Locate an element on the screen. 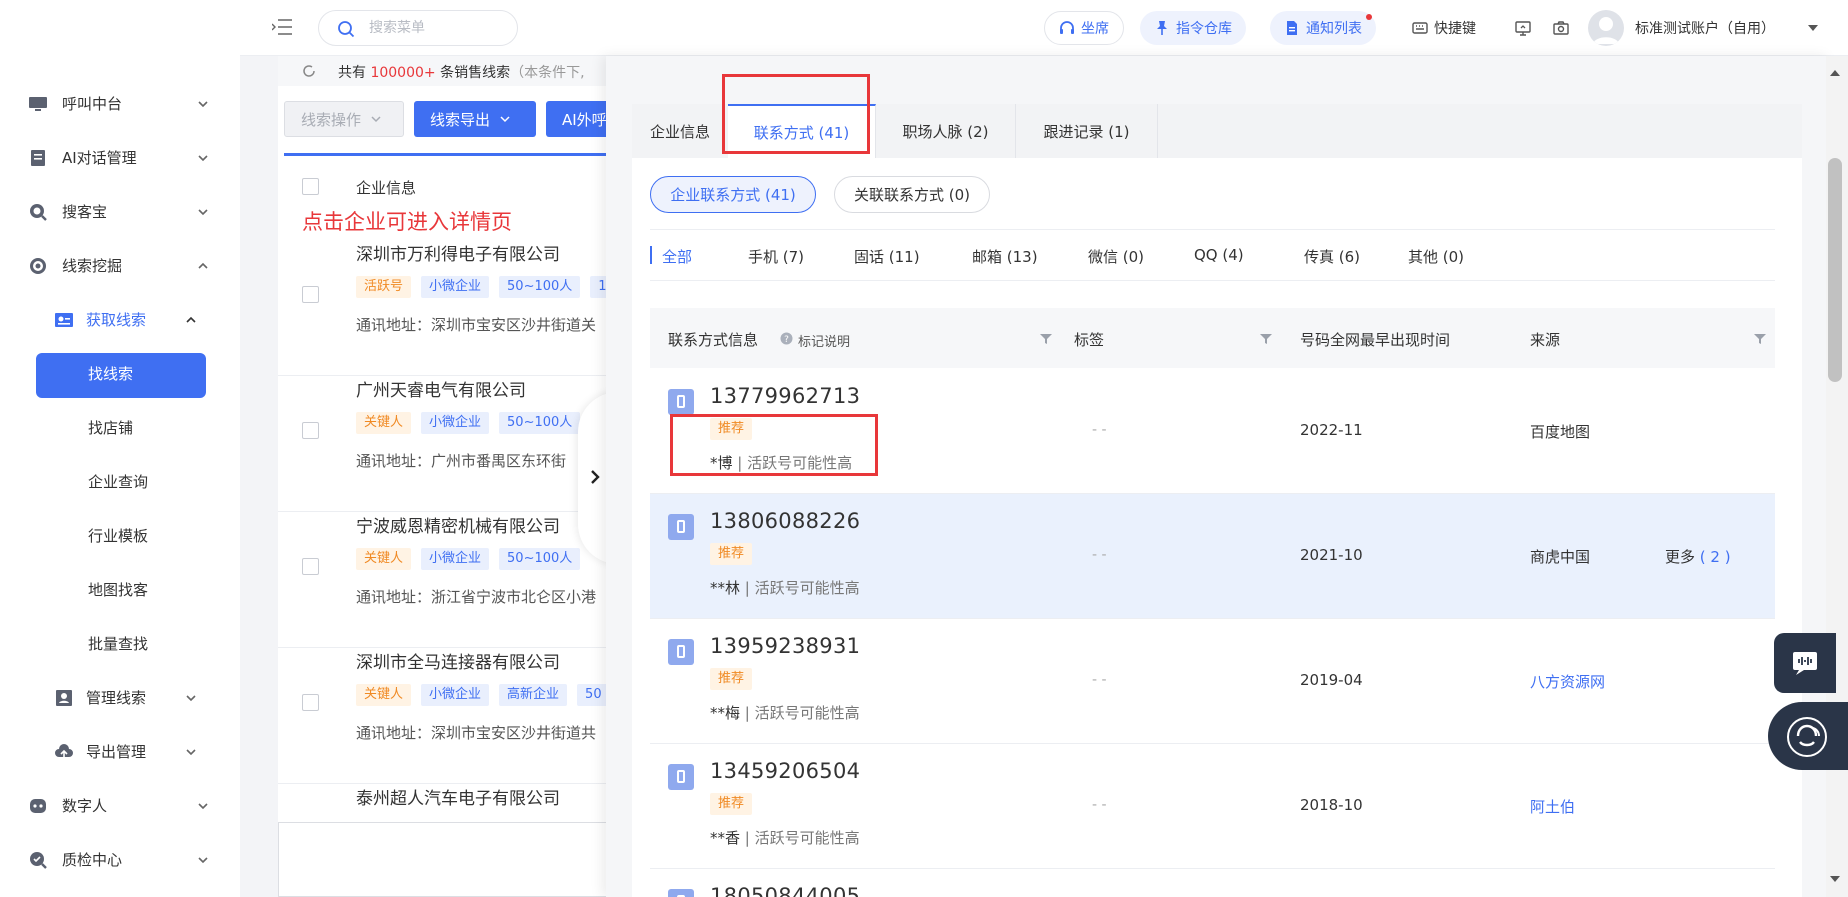 This screenshot has width=1848, height=897. tag: 关键人 is located at coordinates (384, 695).